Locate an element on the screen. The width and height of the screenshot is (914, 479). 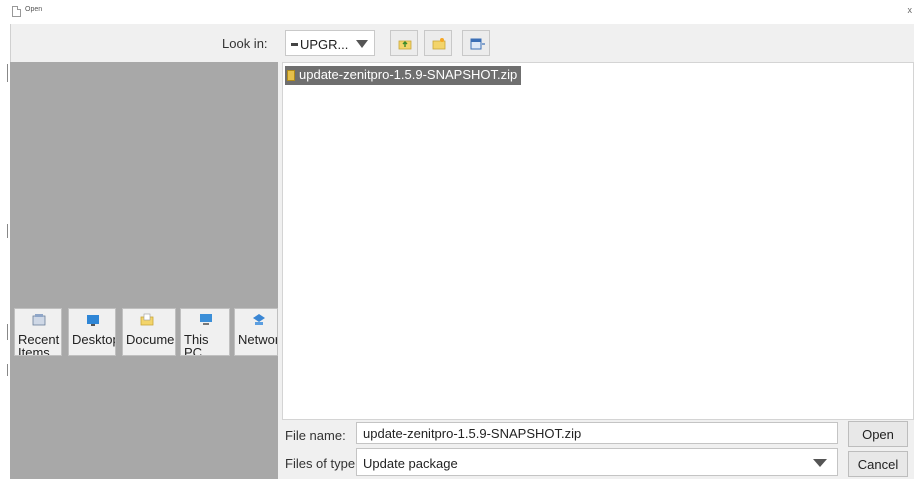
cancel-button: Cancel is located at coordinates (878, 464).